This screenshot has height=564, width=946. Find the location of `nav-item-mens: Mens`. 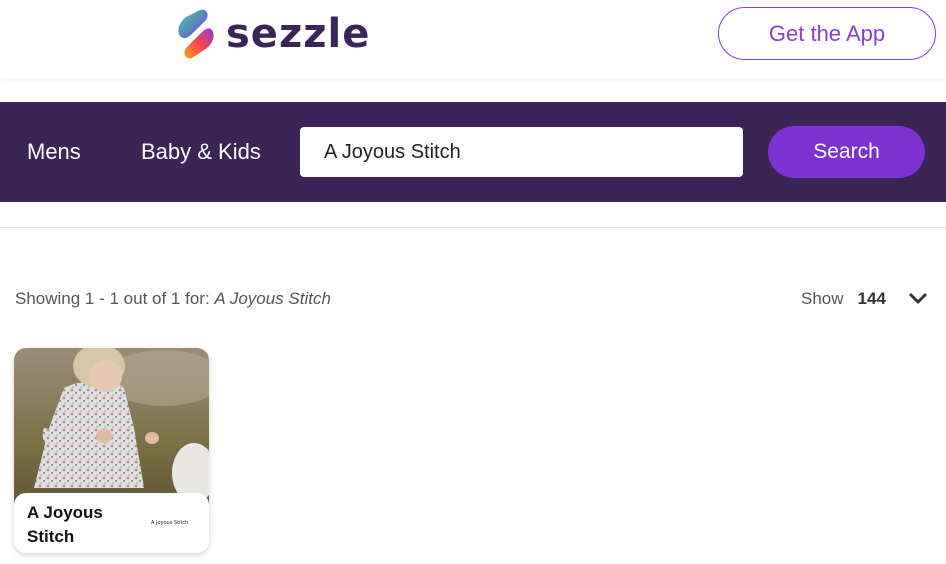

nav-item-mens: Mens is located at coordinates (54, 152).